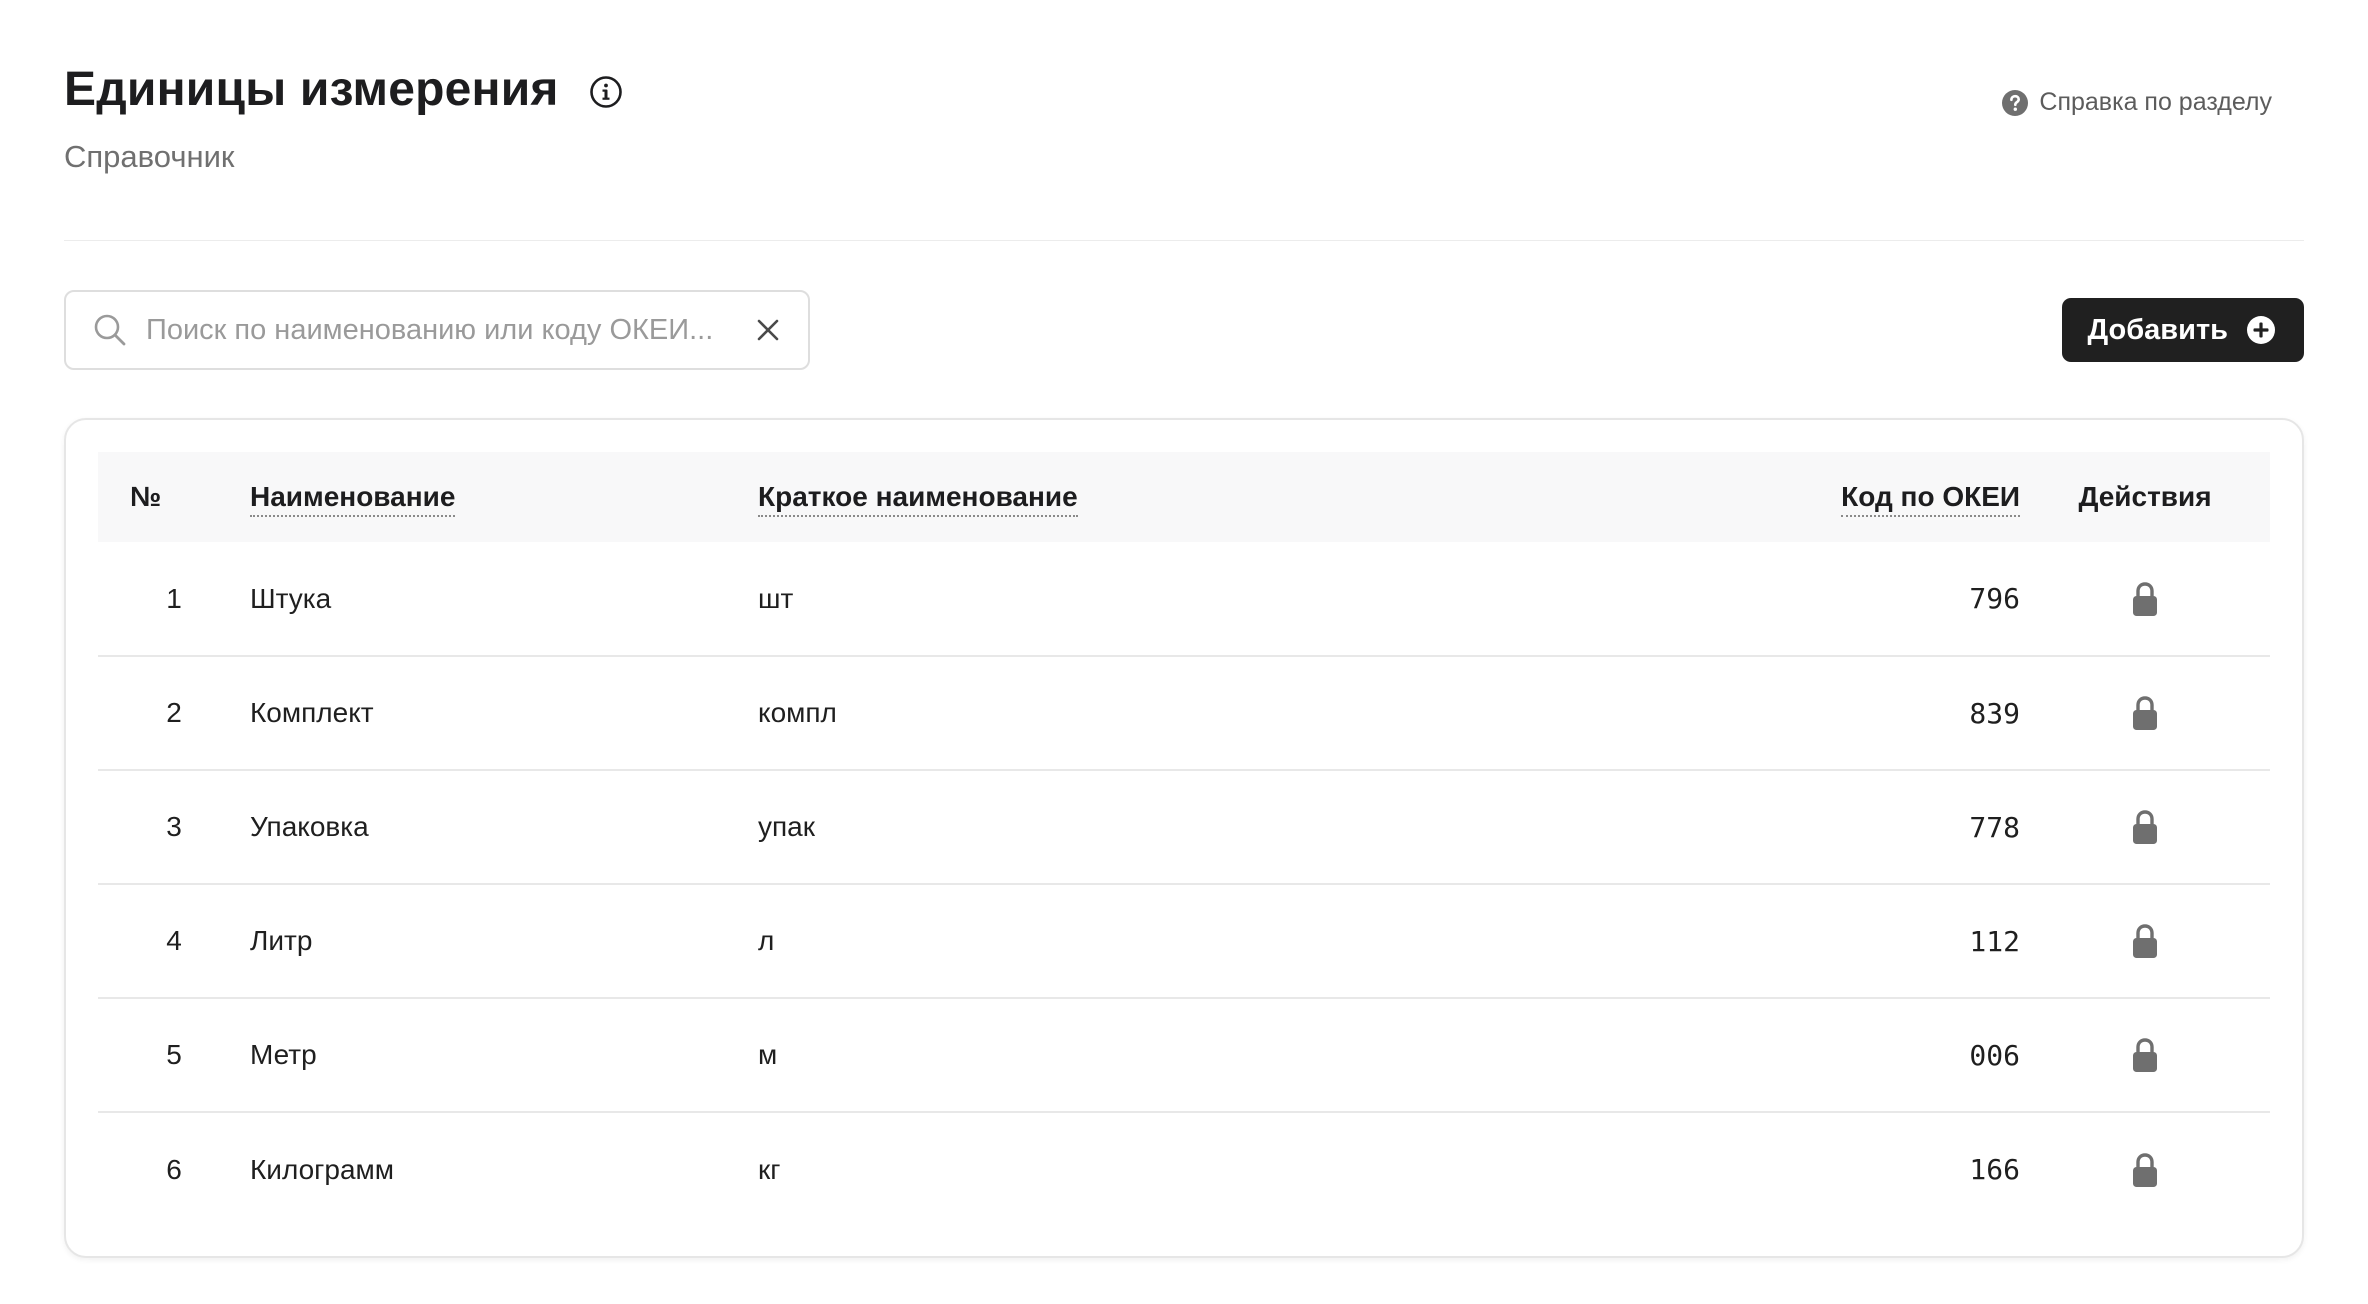 This screenshot has height=1304, width=2368. Describe the element at coordinates (504, 713) in the screenshot. I see `cell-name: Комплект` at that location.